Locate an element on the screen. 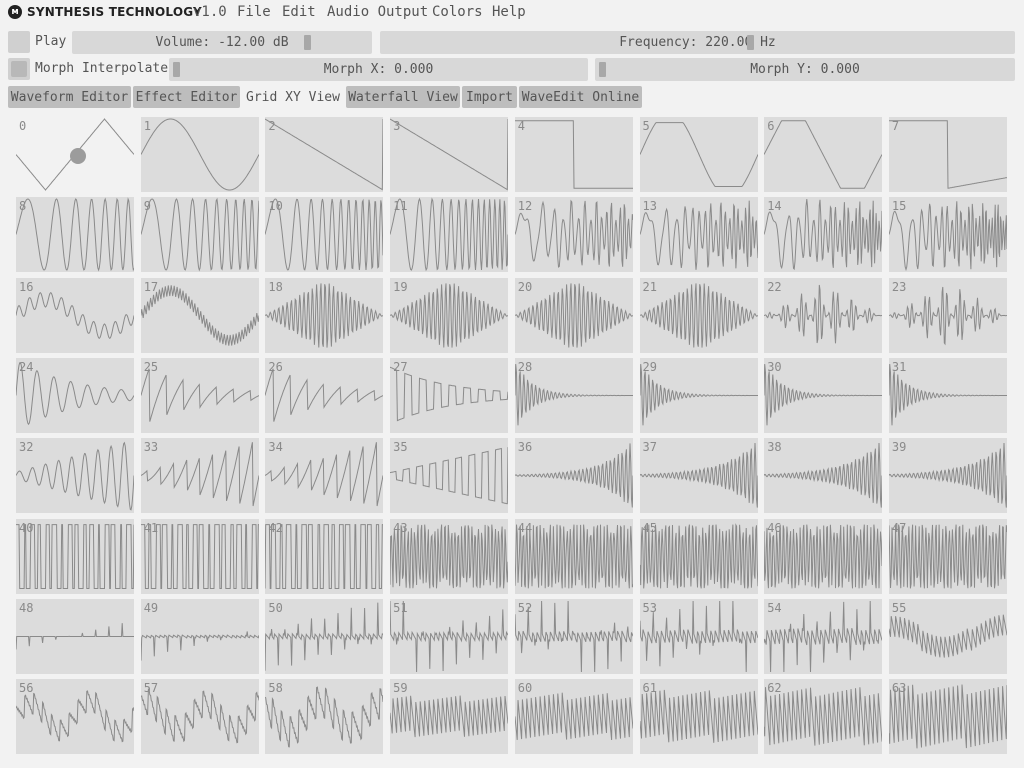 Image resolution: width=1024 pixels, height=768 pixels. wave-cell-37: 37 is located at coordinates (698, 476).